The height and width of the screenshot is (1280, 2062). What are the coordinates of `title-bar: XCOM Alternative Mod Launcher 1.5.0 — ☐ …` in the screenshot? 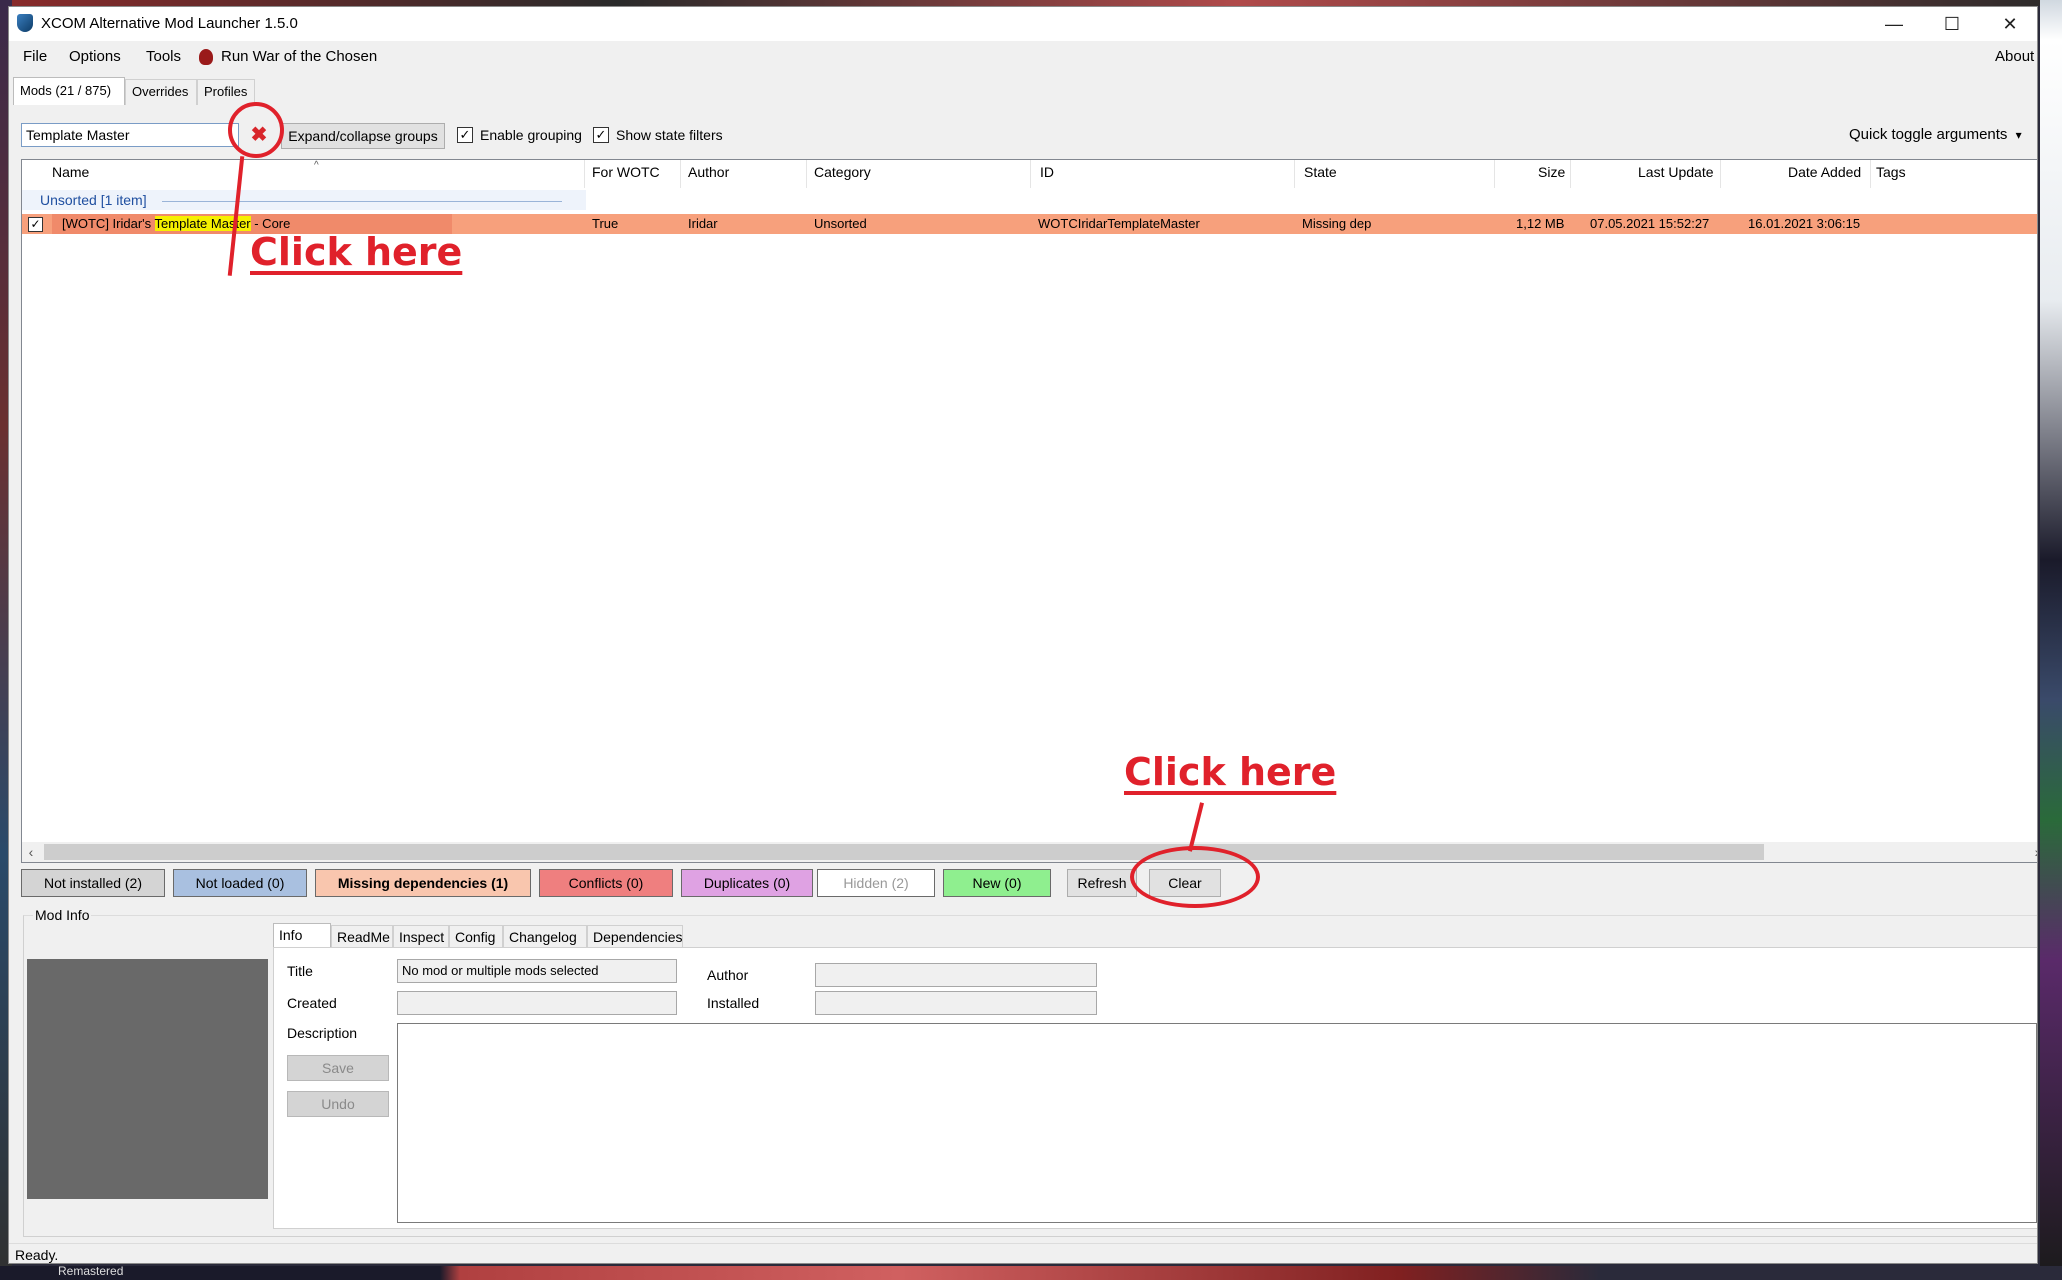 It's located at (1023, 24).